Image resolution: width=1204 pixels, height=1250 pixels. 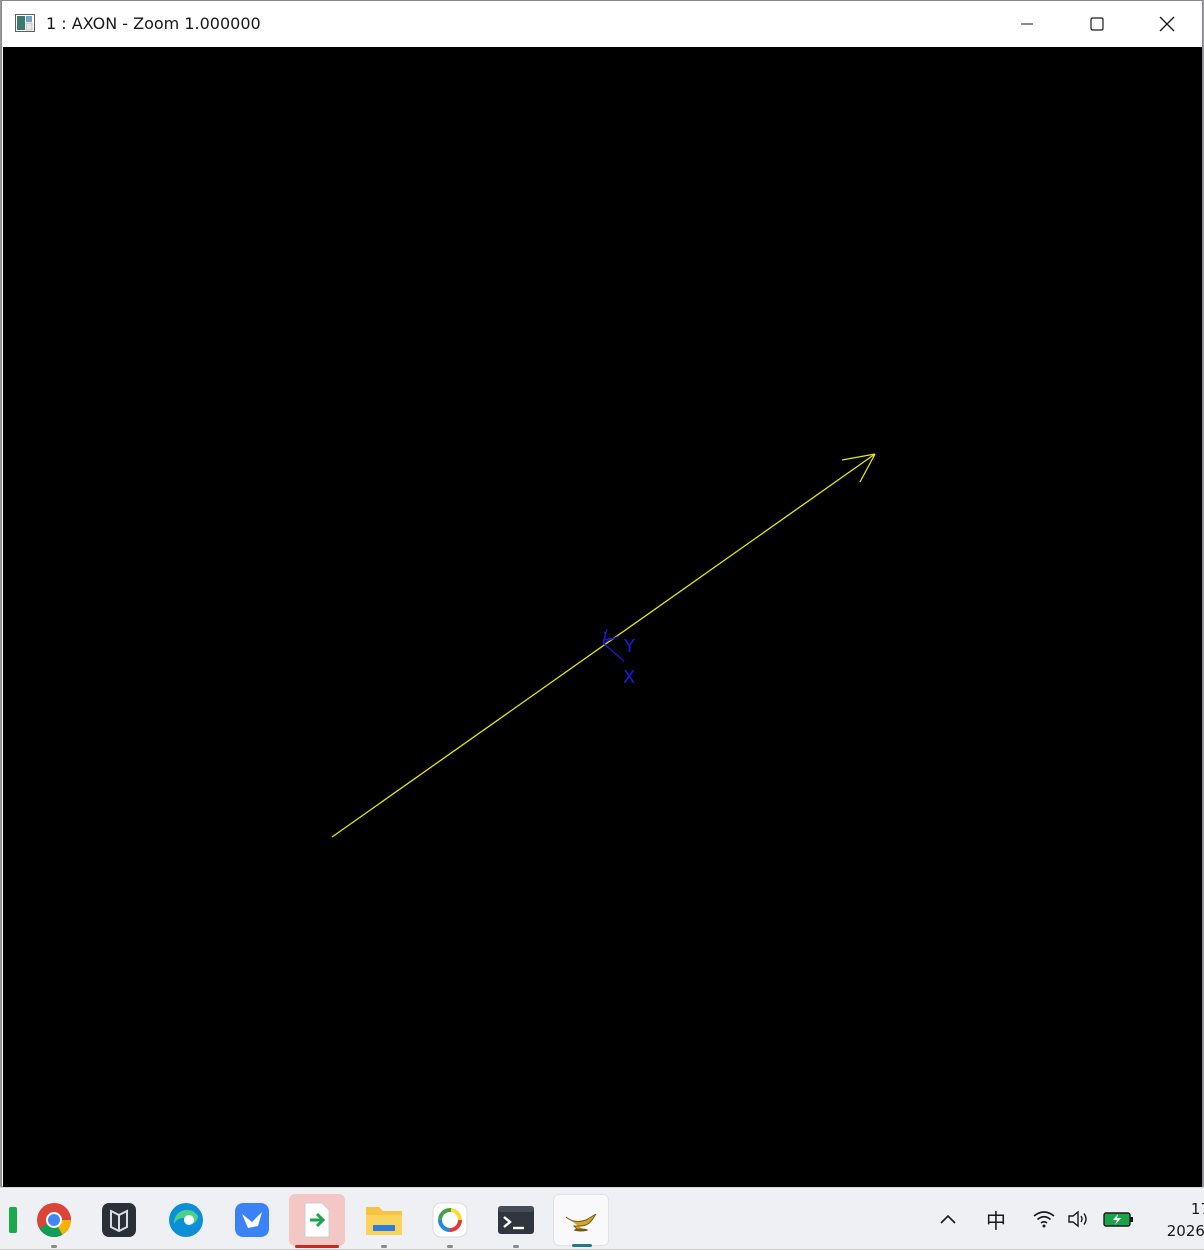 I want to click on colorful-app-icon, so click(x=450, y=1220).